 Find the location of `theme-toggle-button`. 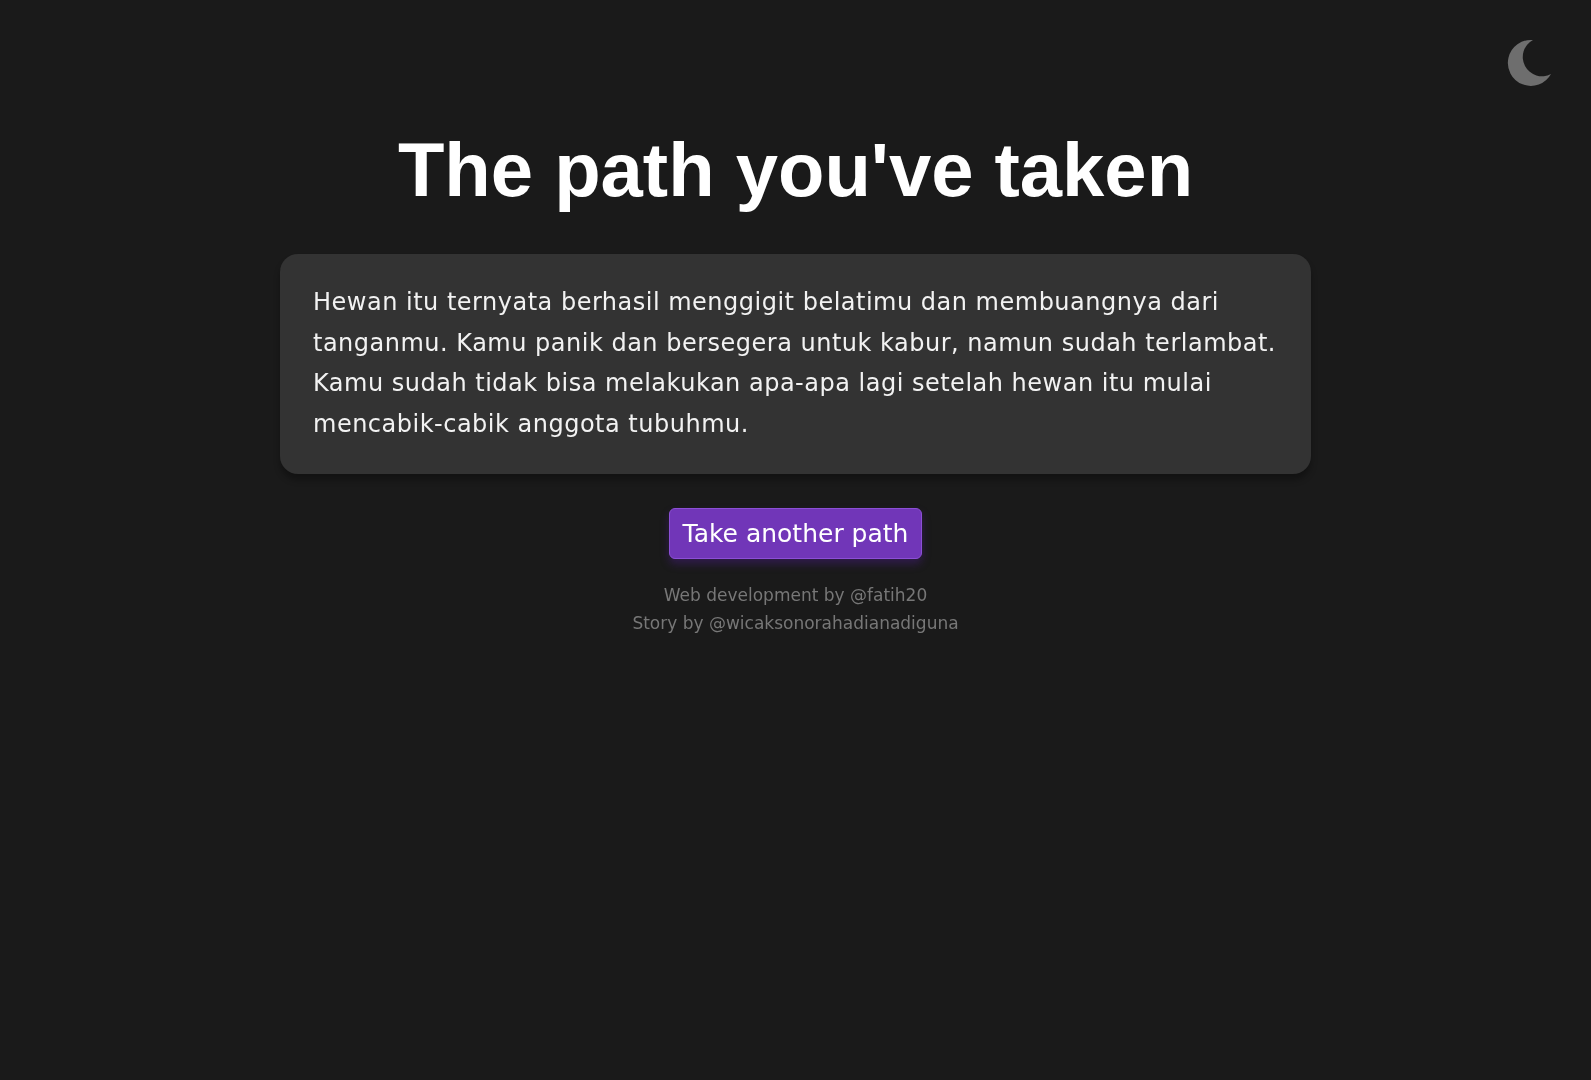

theme-toggle-button is located at coordinates (1529, 62).